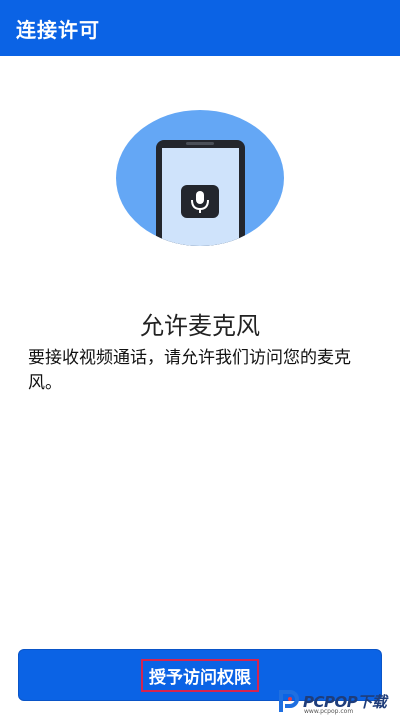 Image resolution: width=400 pixels, height=720 pixels. I want to click on permission-description: 要接收视频通话，请允许我们访问您的麦克风。, so click(189, 370).